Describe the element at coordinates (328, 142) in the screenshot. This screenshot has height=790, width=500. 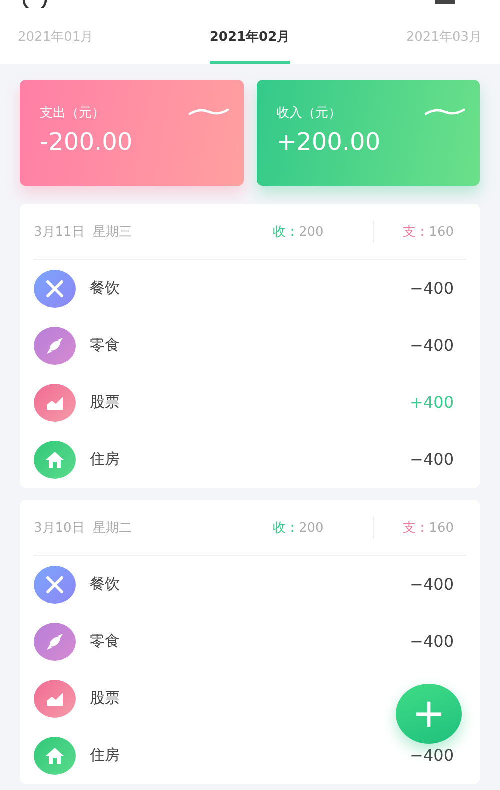
I see `summary-amount: +200.00` at that location.